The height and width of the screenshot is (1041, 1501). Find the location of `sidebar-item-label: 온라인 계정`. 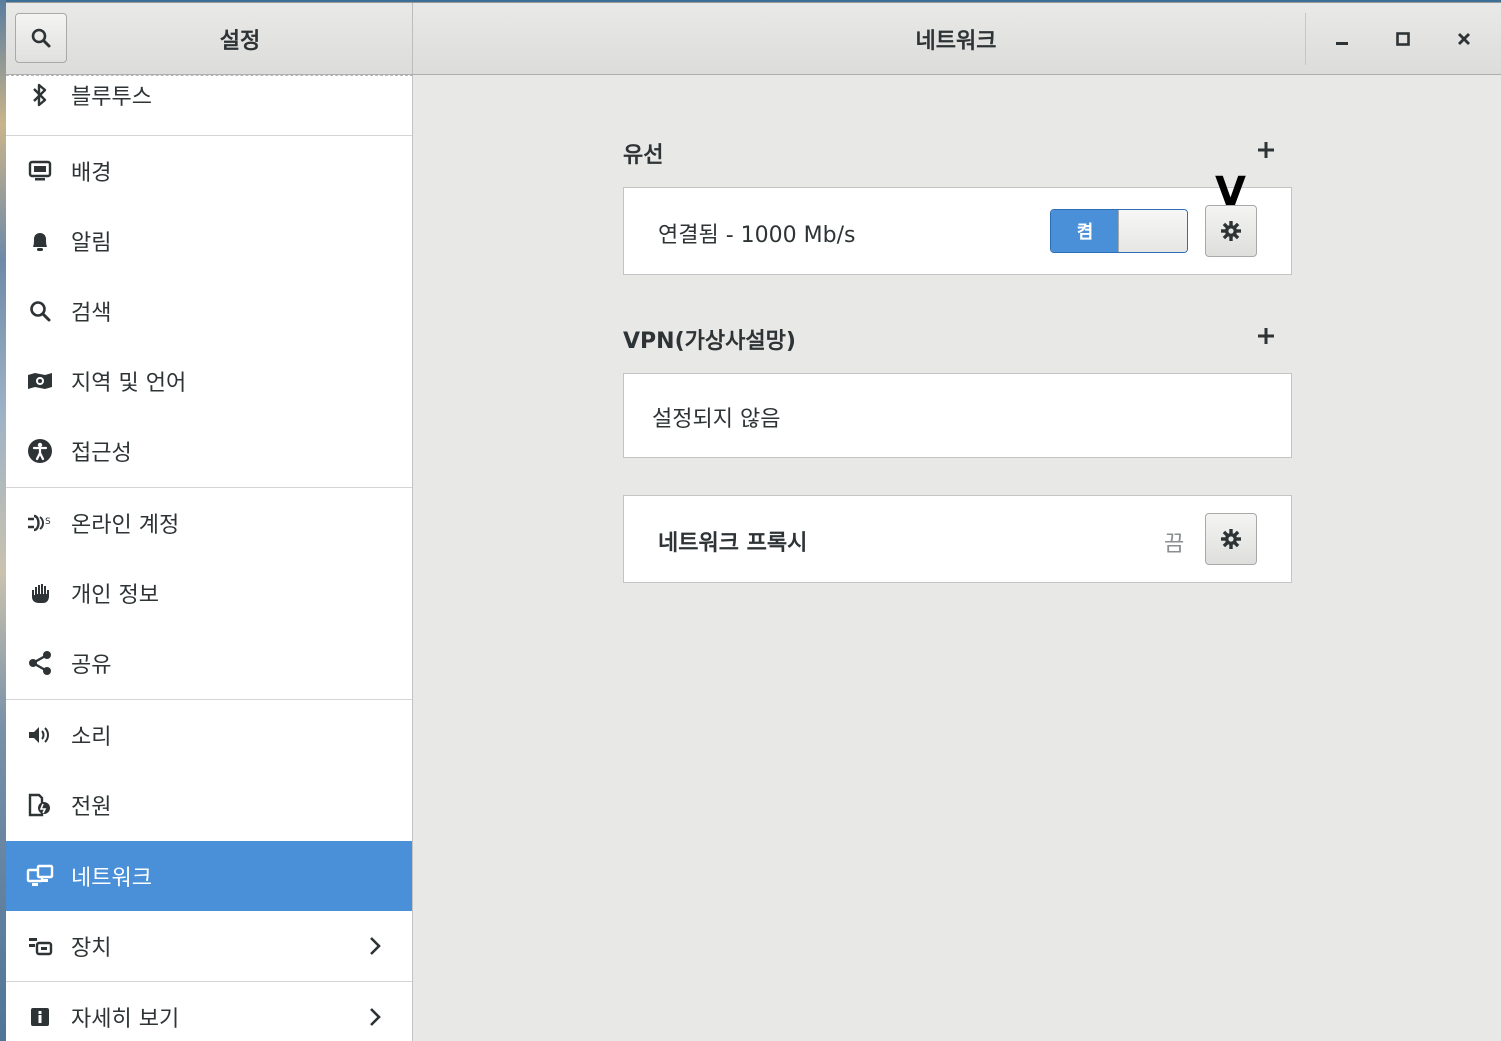

sidebar-item-label: 온라인 계정 is located at coordinates (125, 525).